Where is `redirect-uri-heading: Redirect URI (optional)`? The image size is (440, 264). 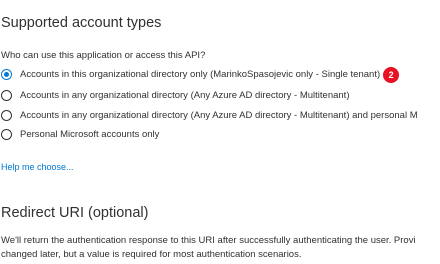 redirect-uri-heading: Redirect URI (optional) is located at coordinates (75, 213).